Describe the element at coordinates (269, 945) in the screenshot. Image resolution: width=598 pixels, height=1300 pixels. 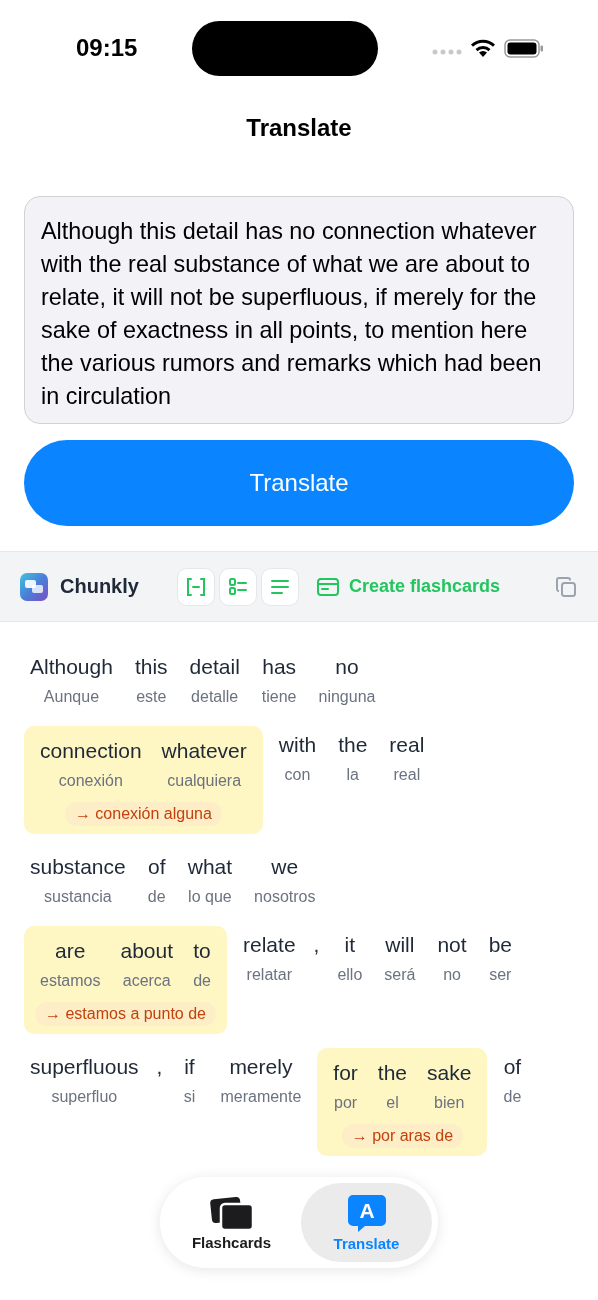
I see `word-text: relate` at that location.